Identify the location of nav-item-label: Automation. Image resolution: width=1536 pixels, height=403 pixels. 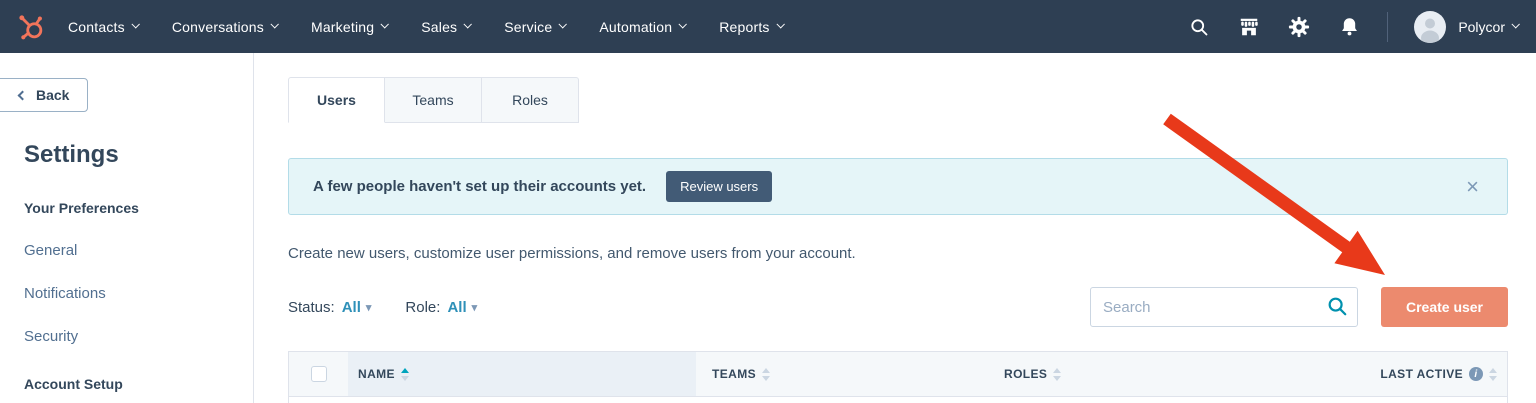
(636, 26).